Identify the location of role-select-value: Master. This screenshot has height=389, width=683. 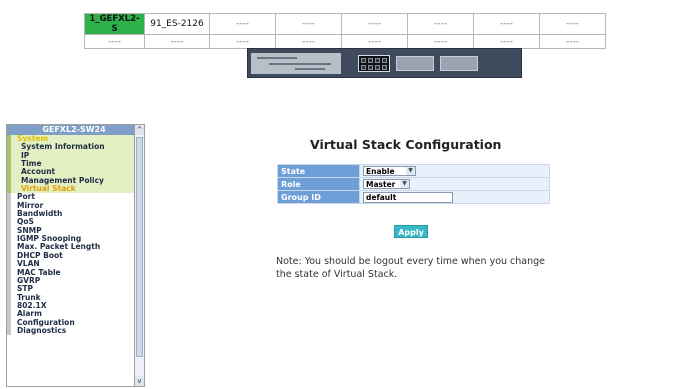
(381, 184).